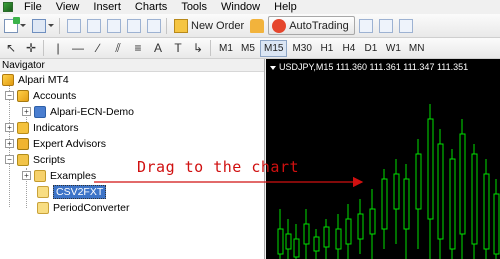 The height and width of the screenshot is (259, 500). I want to click on tree-node-examples: + Examples, so click(59, 175).